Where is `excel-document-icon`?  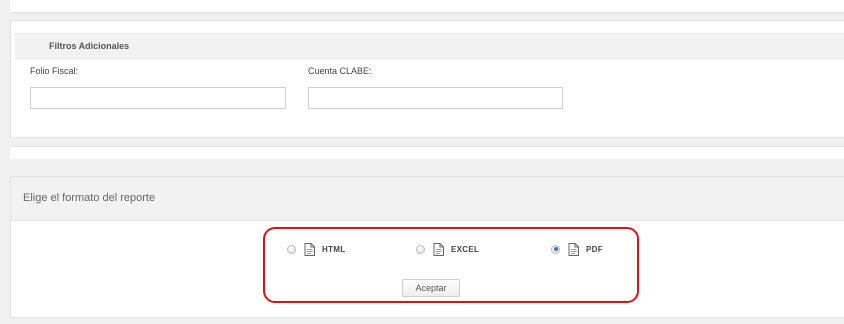 excel-document-icon is located at coordinates (438, 249).